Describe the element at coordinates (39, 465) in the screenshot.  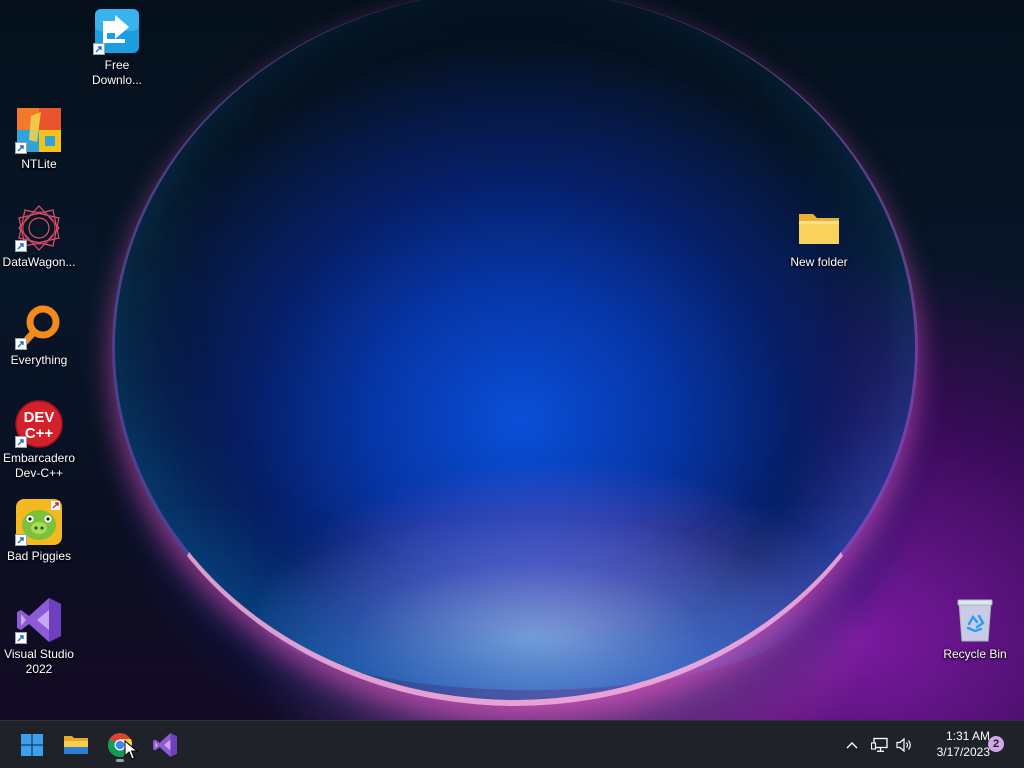
I see `desktop-icon-label: Embarcadero Dev-C++` at that location.